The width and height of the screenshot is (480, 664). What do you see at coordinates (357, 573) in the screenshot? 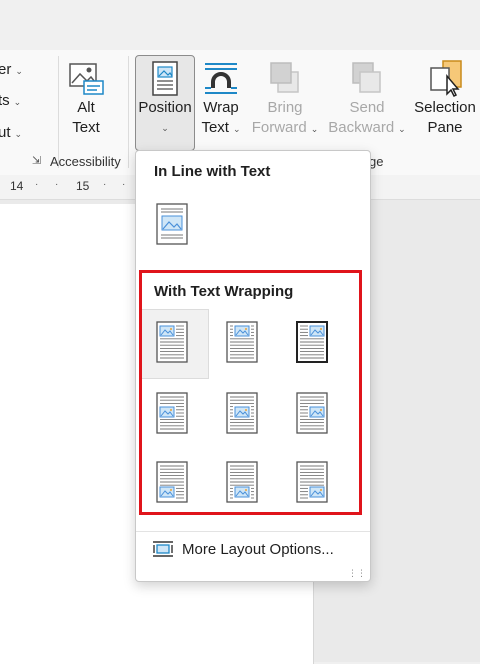
I see `resize-grip-icon: ⋮⋮` at bounding box center [357, 573].